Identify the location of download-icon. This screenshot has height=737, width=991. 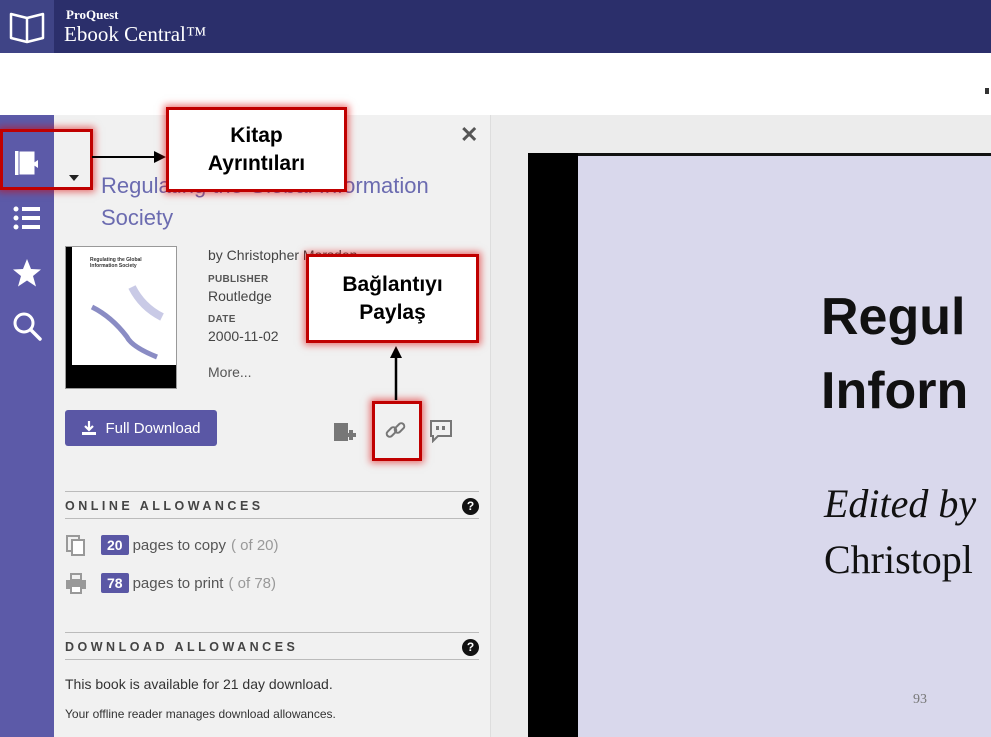
(89, 428).